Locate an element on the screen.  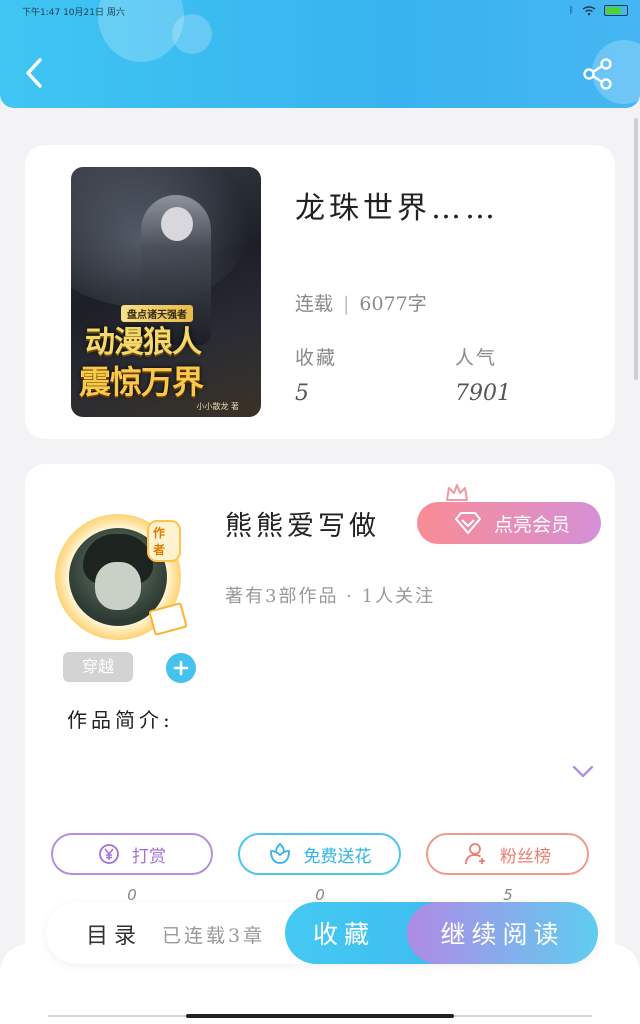
cover-title-line1: 动漫狼人 is located at coordinates (143, 342).